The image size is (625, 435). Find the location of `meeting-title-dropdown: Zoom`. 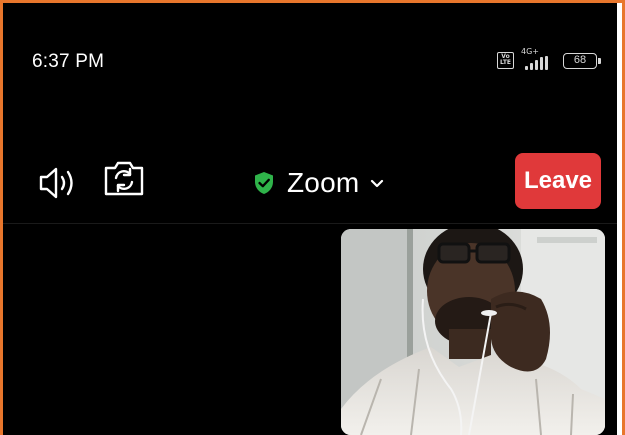

meeting-title-dropdown: Zoom is located at coordinates (318, 183).